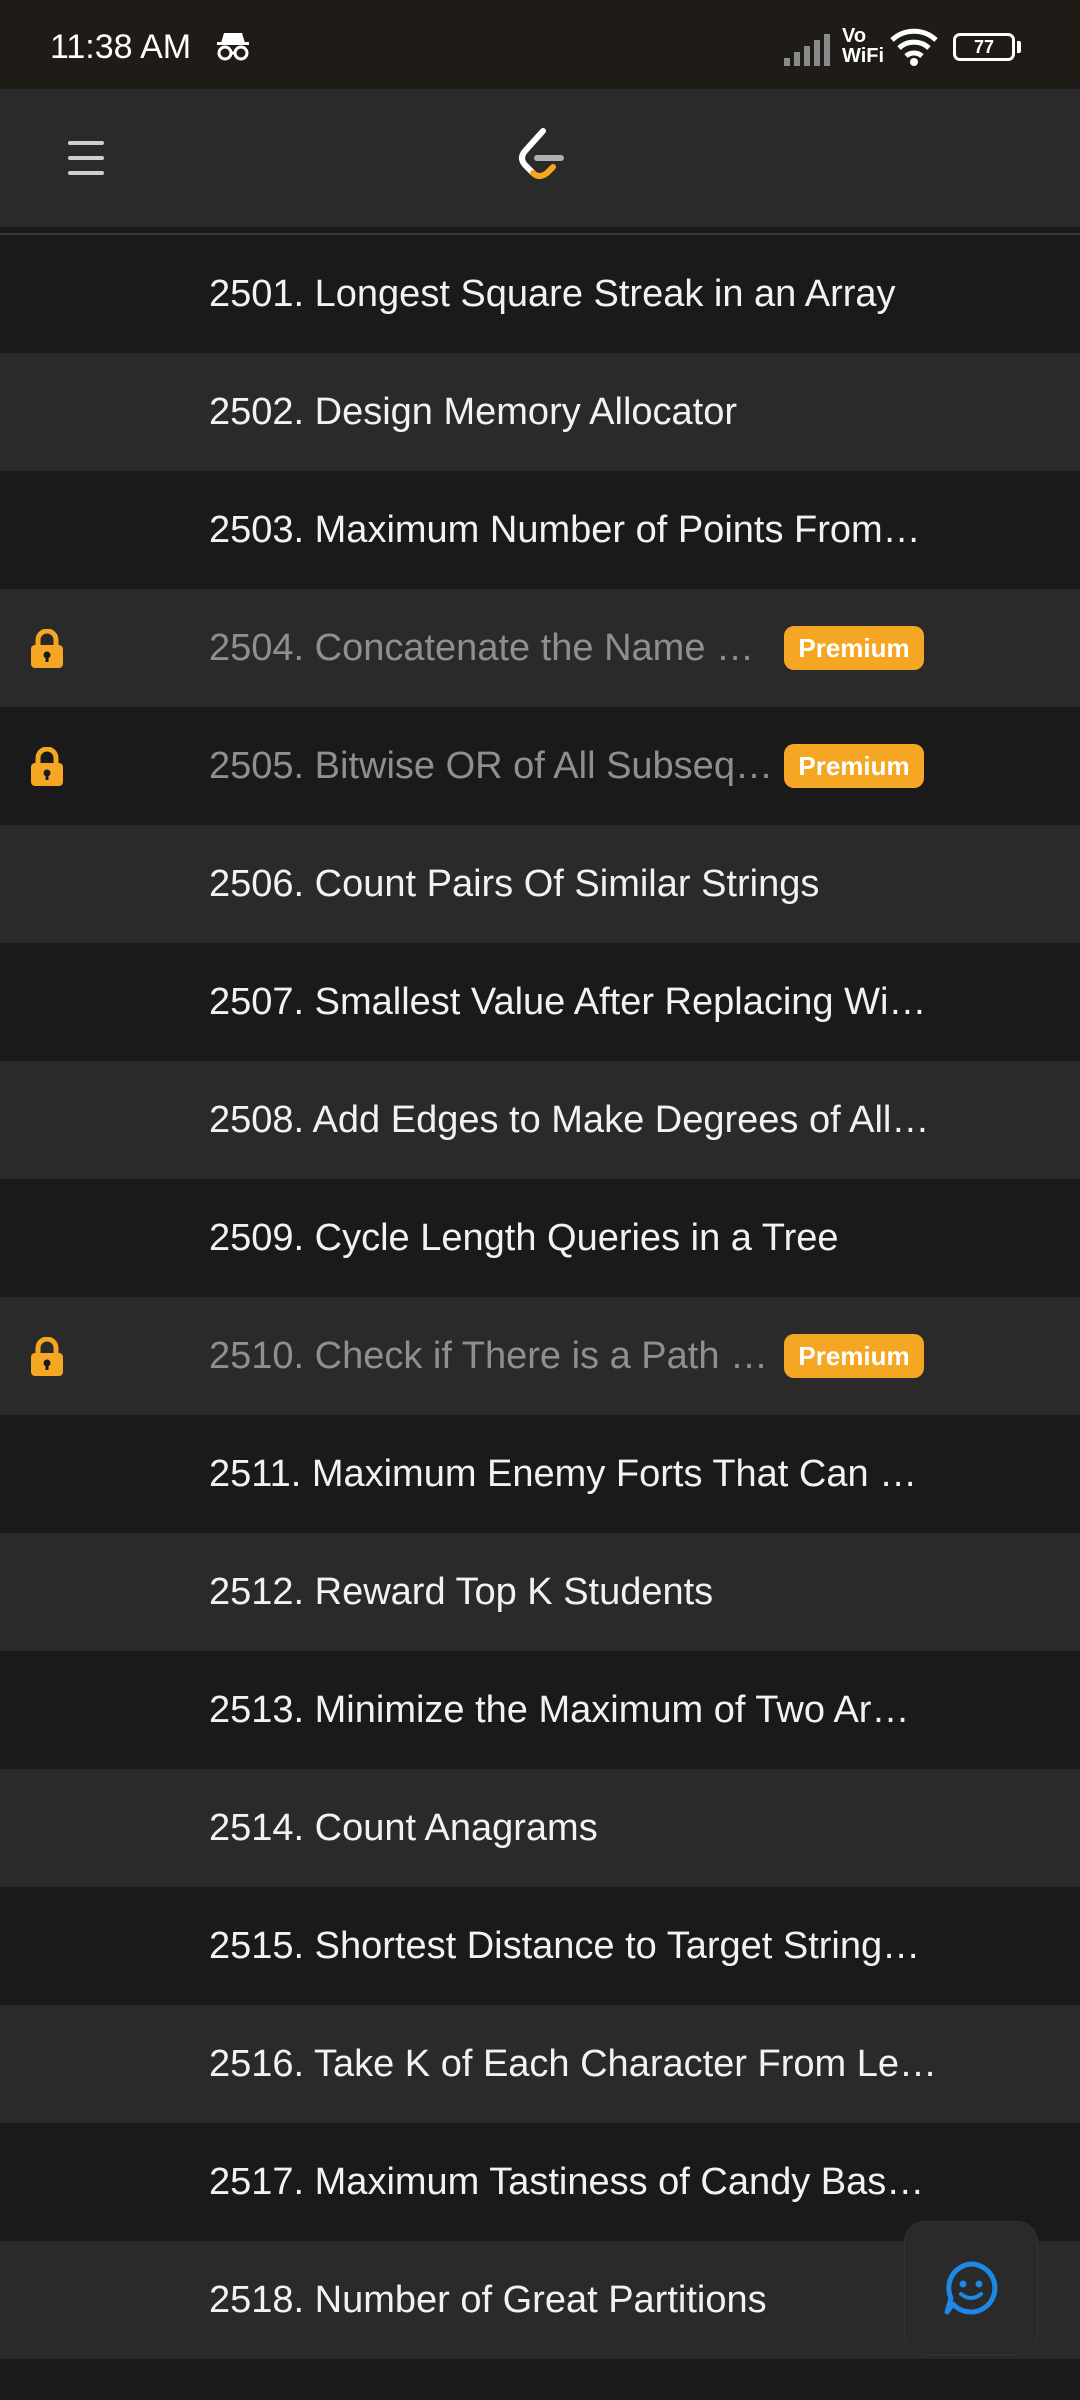 Image resolution: width=1080 pixels, height=2400 pixels. Describe the element at coordinates (914, 47) in the screenshot. I see `wifi-icon` at that location.